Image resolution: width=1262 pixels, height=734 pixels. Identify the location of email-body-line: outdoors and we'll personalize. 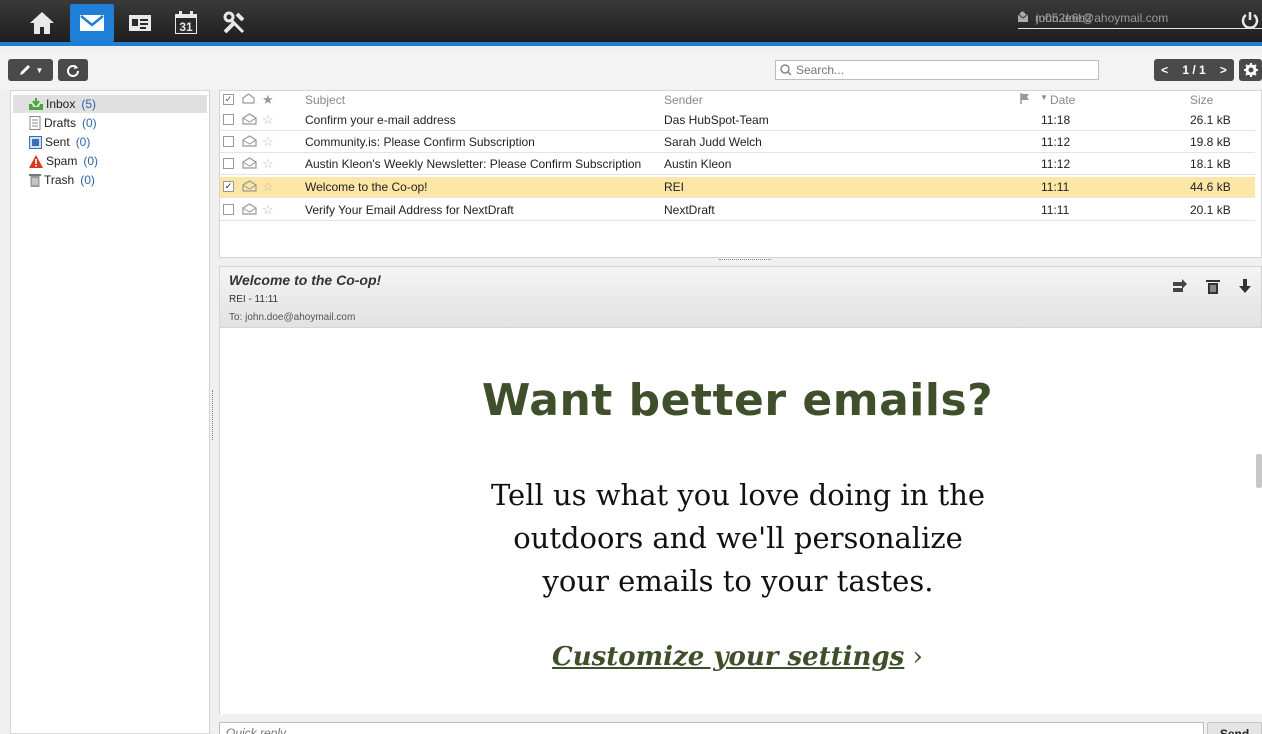
(738, 538).